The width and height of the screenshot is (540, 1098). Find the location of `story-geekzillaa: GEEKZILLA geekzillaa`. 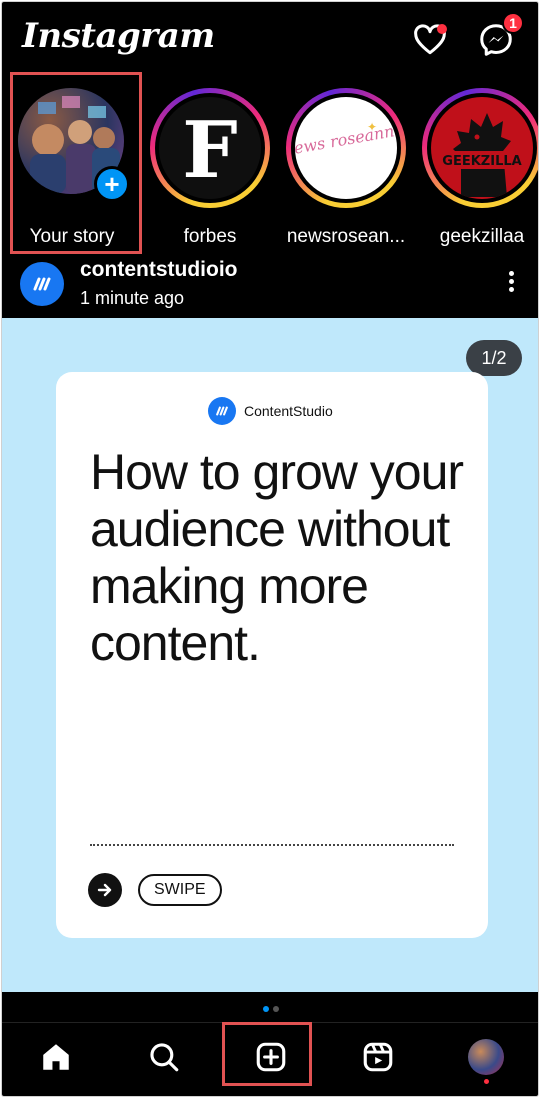

story-geekzillaa: GEEKZILLA geekzillaa is located at coordinates (479, 168).